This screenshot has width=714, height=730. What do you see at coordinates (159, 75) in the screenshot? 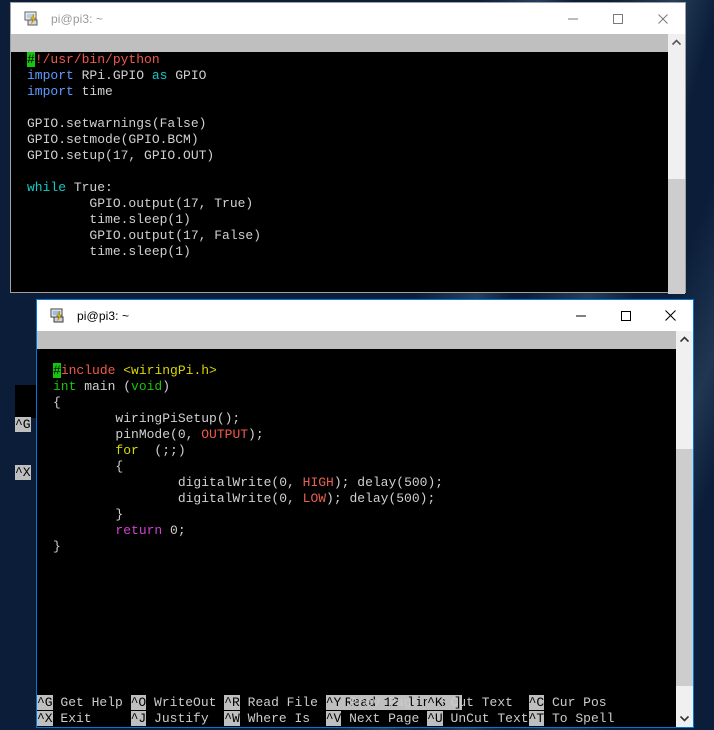
I see `code-token: as` at bounding box center [159, 75].